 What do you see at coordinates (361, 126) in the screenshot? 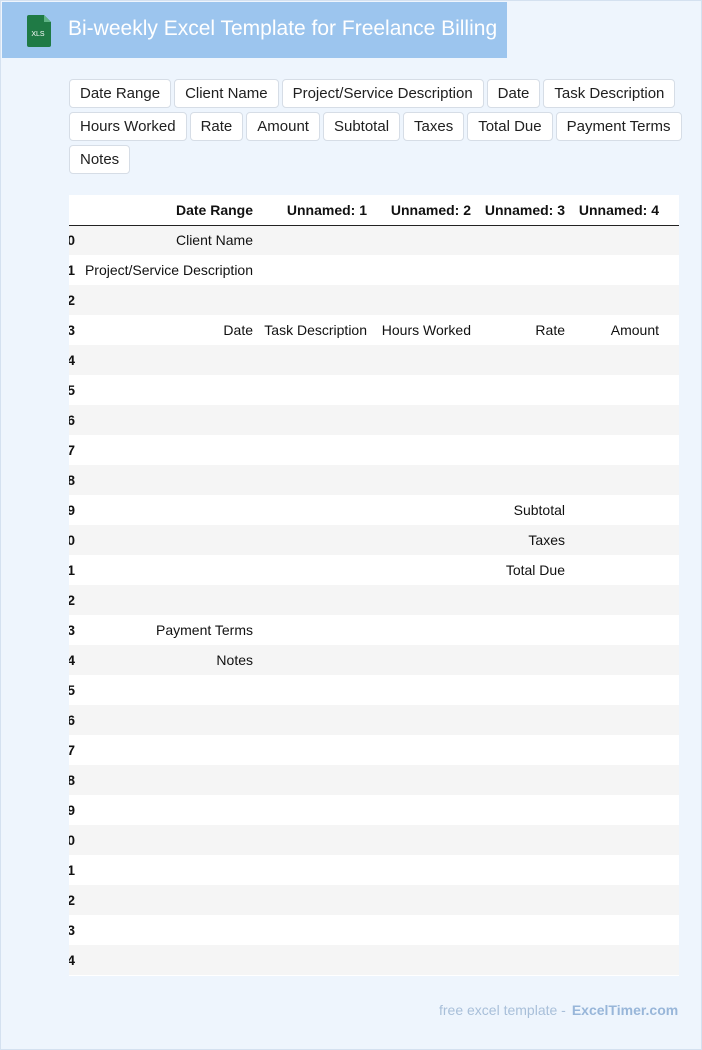
I see `column-chip: Subtotal` at bounding box center [361, 126].